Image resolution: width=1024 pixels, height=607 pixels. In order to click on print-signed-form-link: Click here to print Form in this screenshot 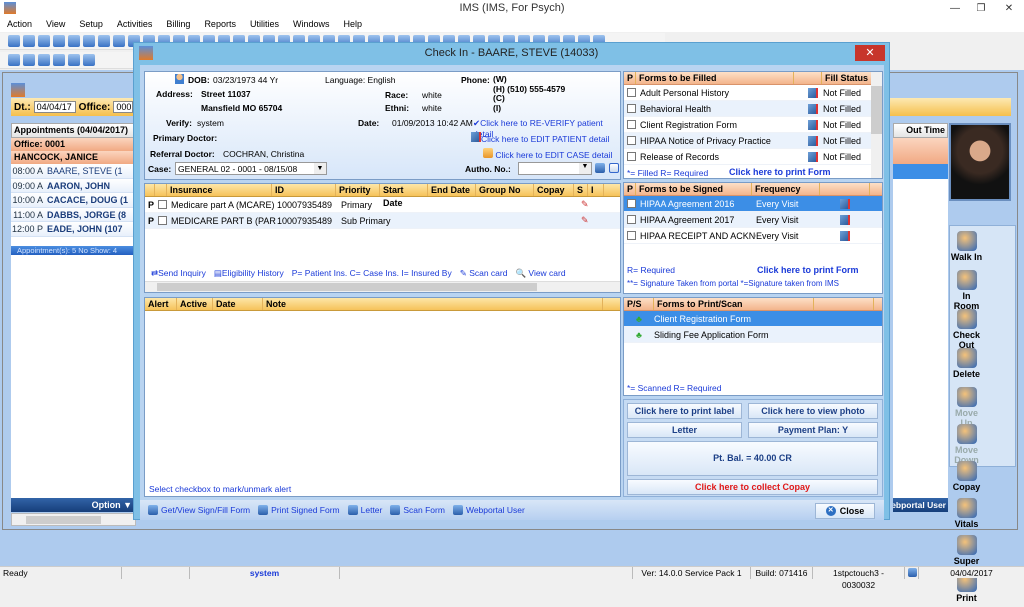, I will do `click(808, 270)`.